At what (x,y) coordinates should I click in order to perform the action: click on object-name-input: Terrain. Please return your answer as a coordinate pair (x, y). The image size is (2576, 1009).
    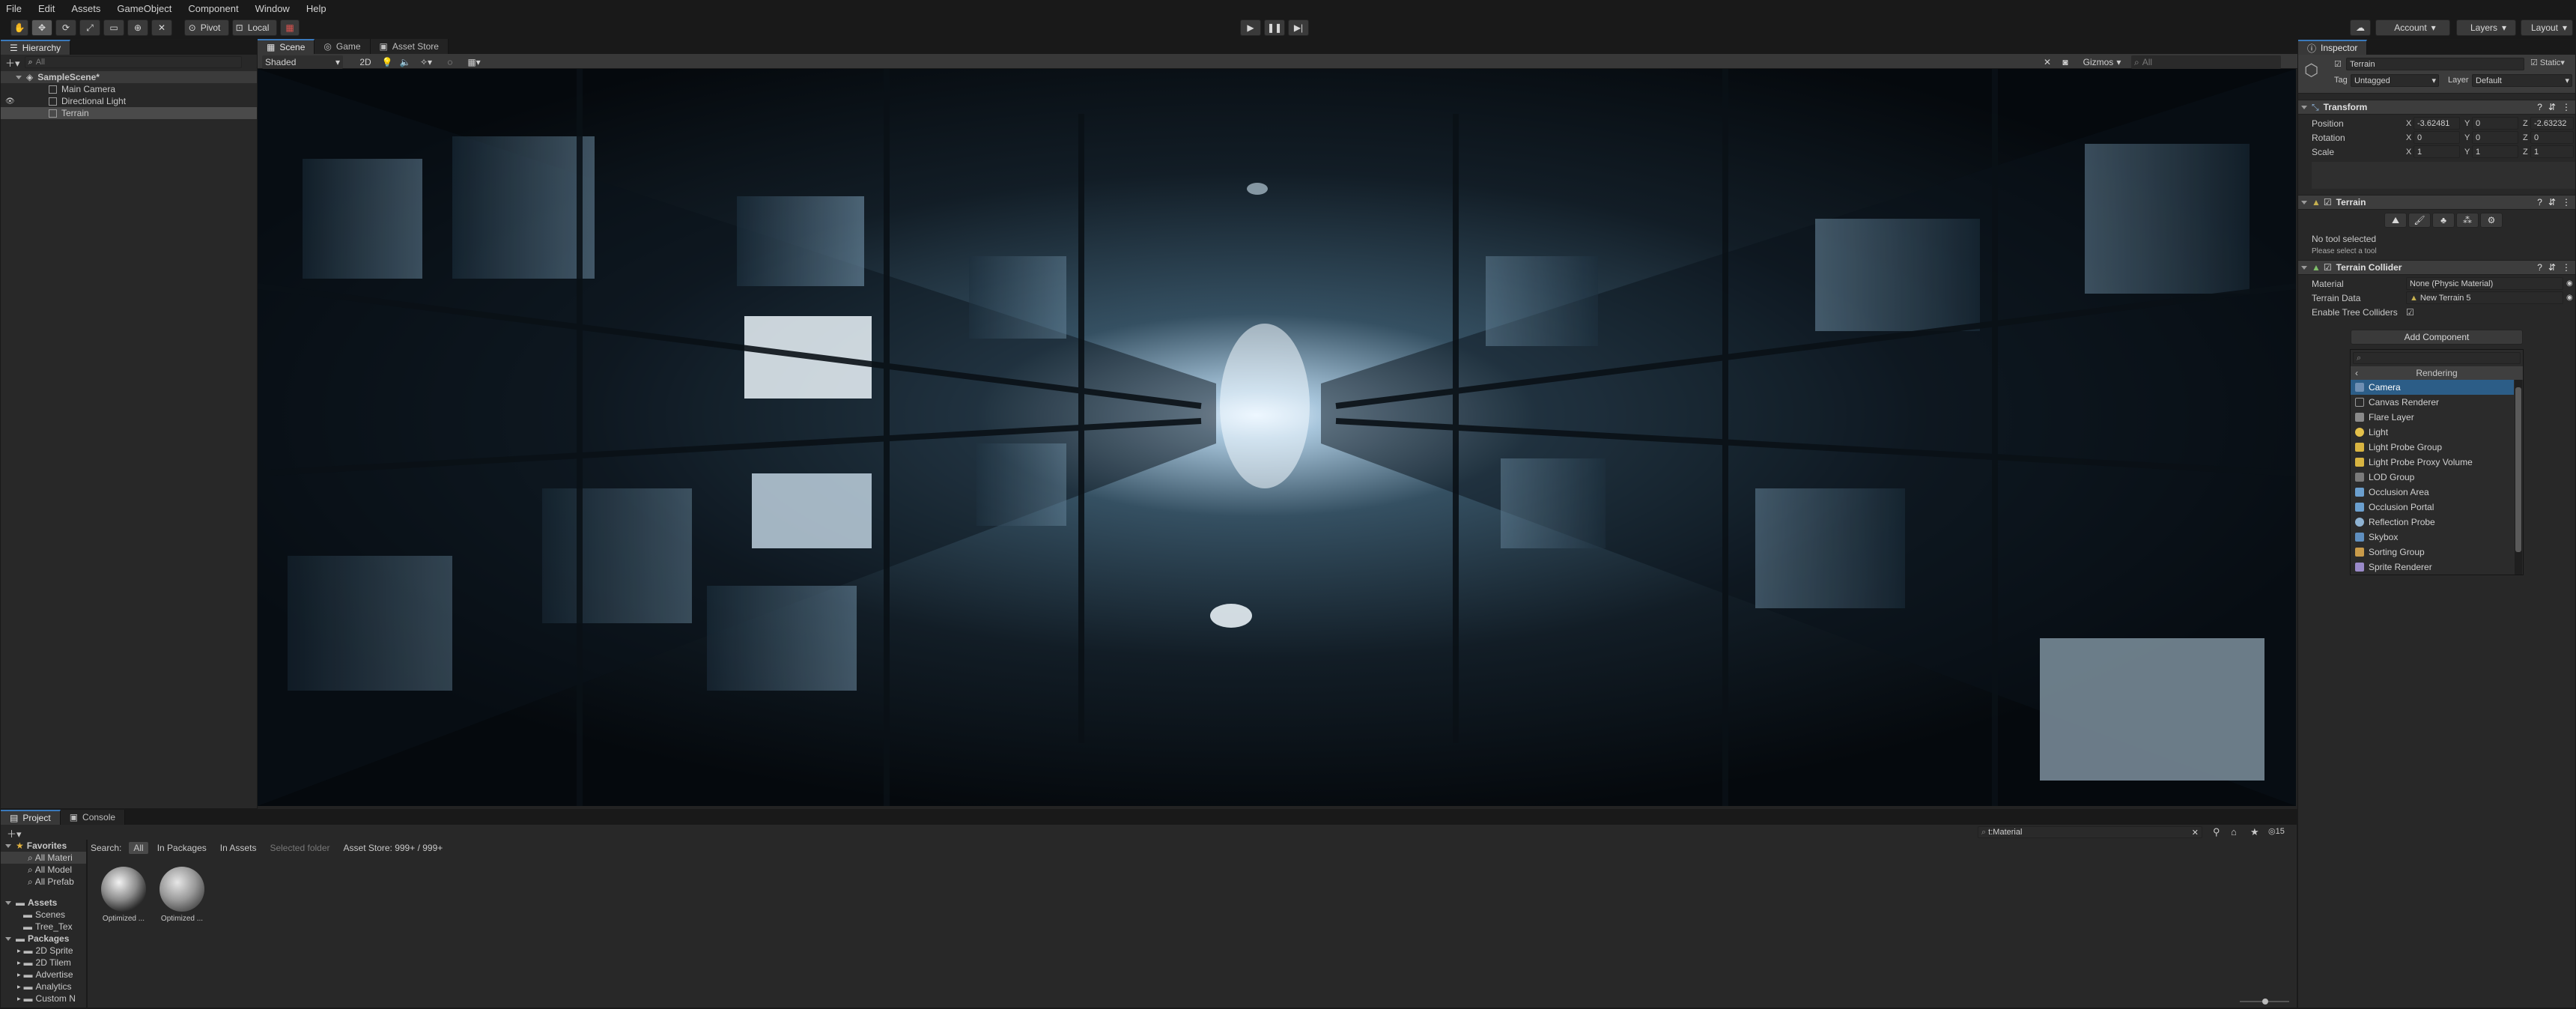
    Looking at the image, I should click on (2435, 64).